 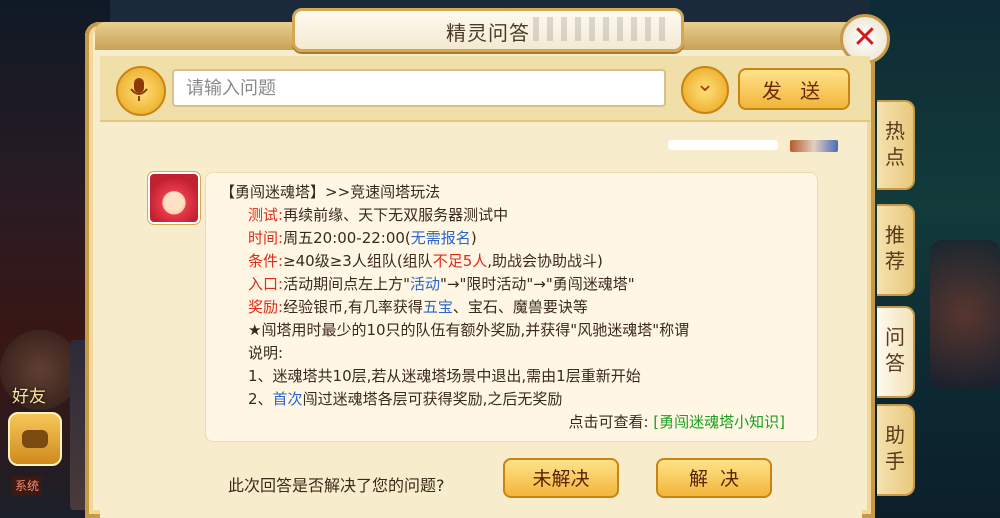 I want to click on chat-bubble-icon, so click(x=35, y=439).